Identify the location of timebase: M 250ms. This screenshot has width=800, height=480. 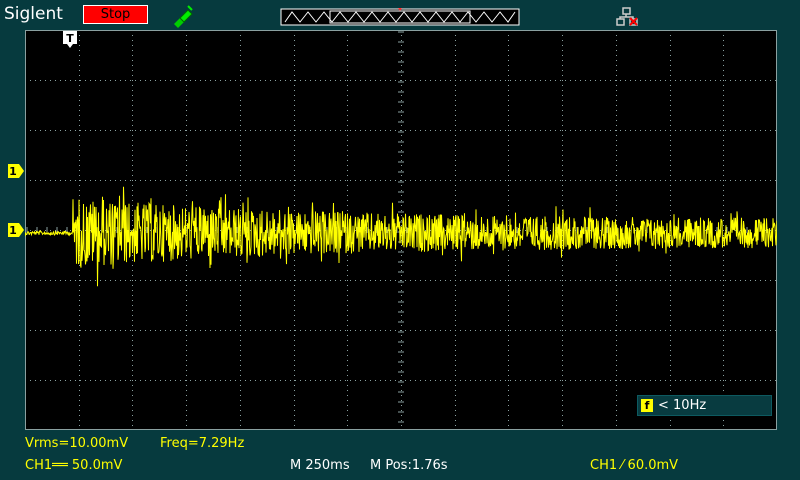
(320, 465).